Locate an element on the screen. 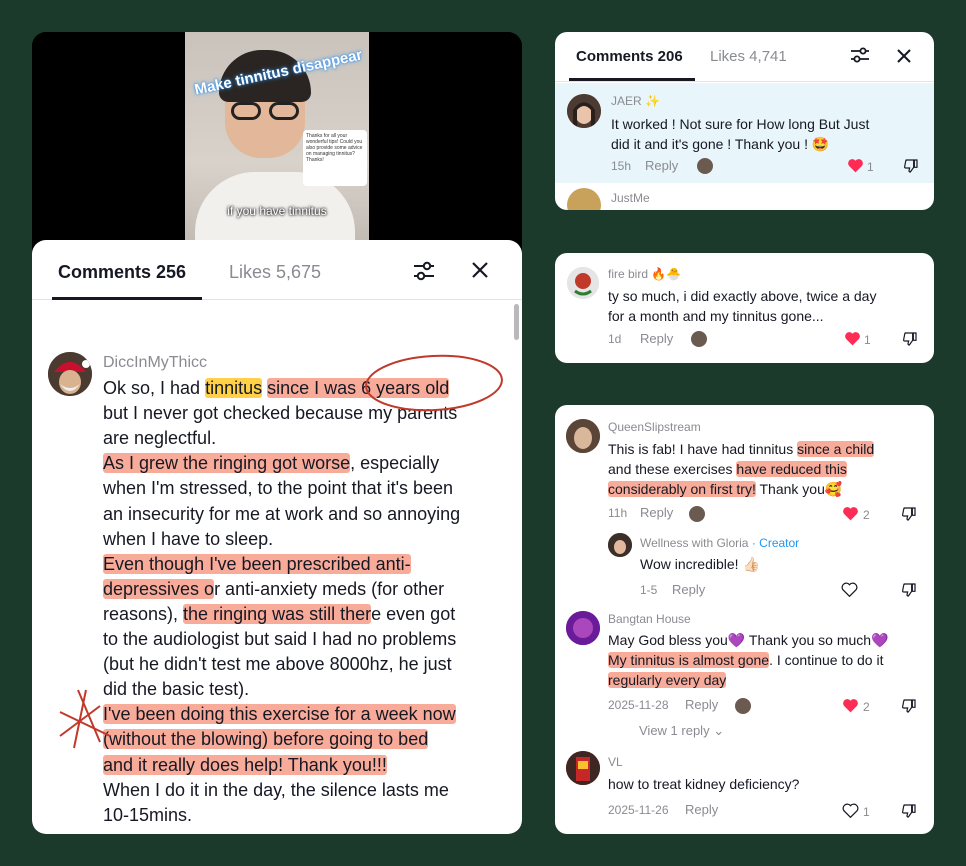  close-icon is located at coordinates (904, 56).